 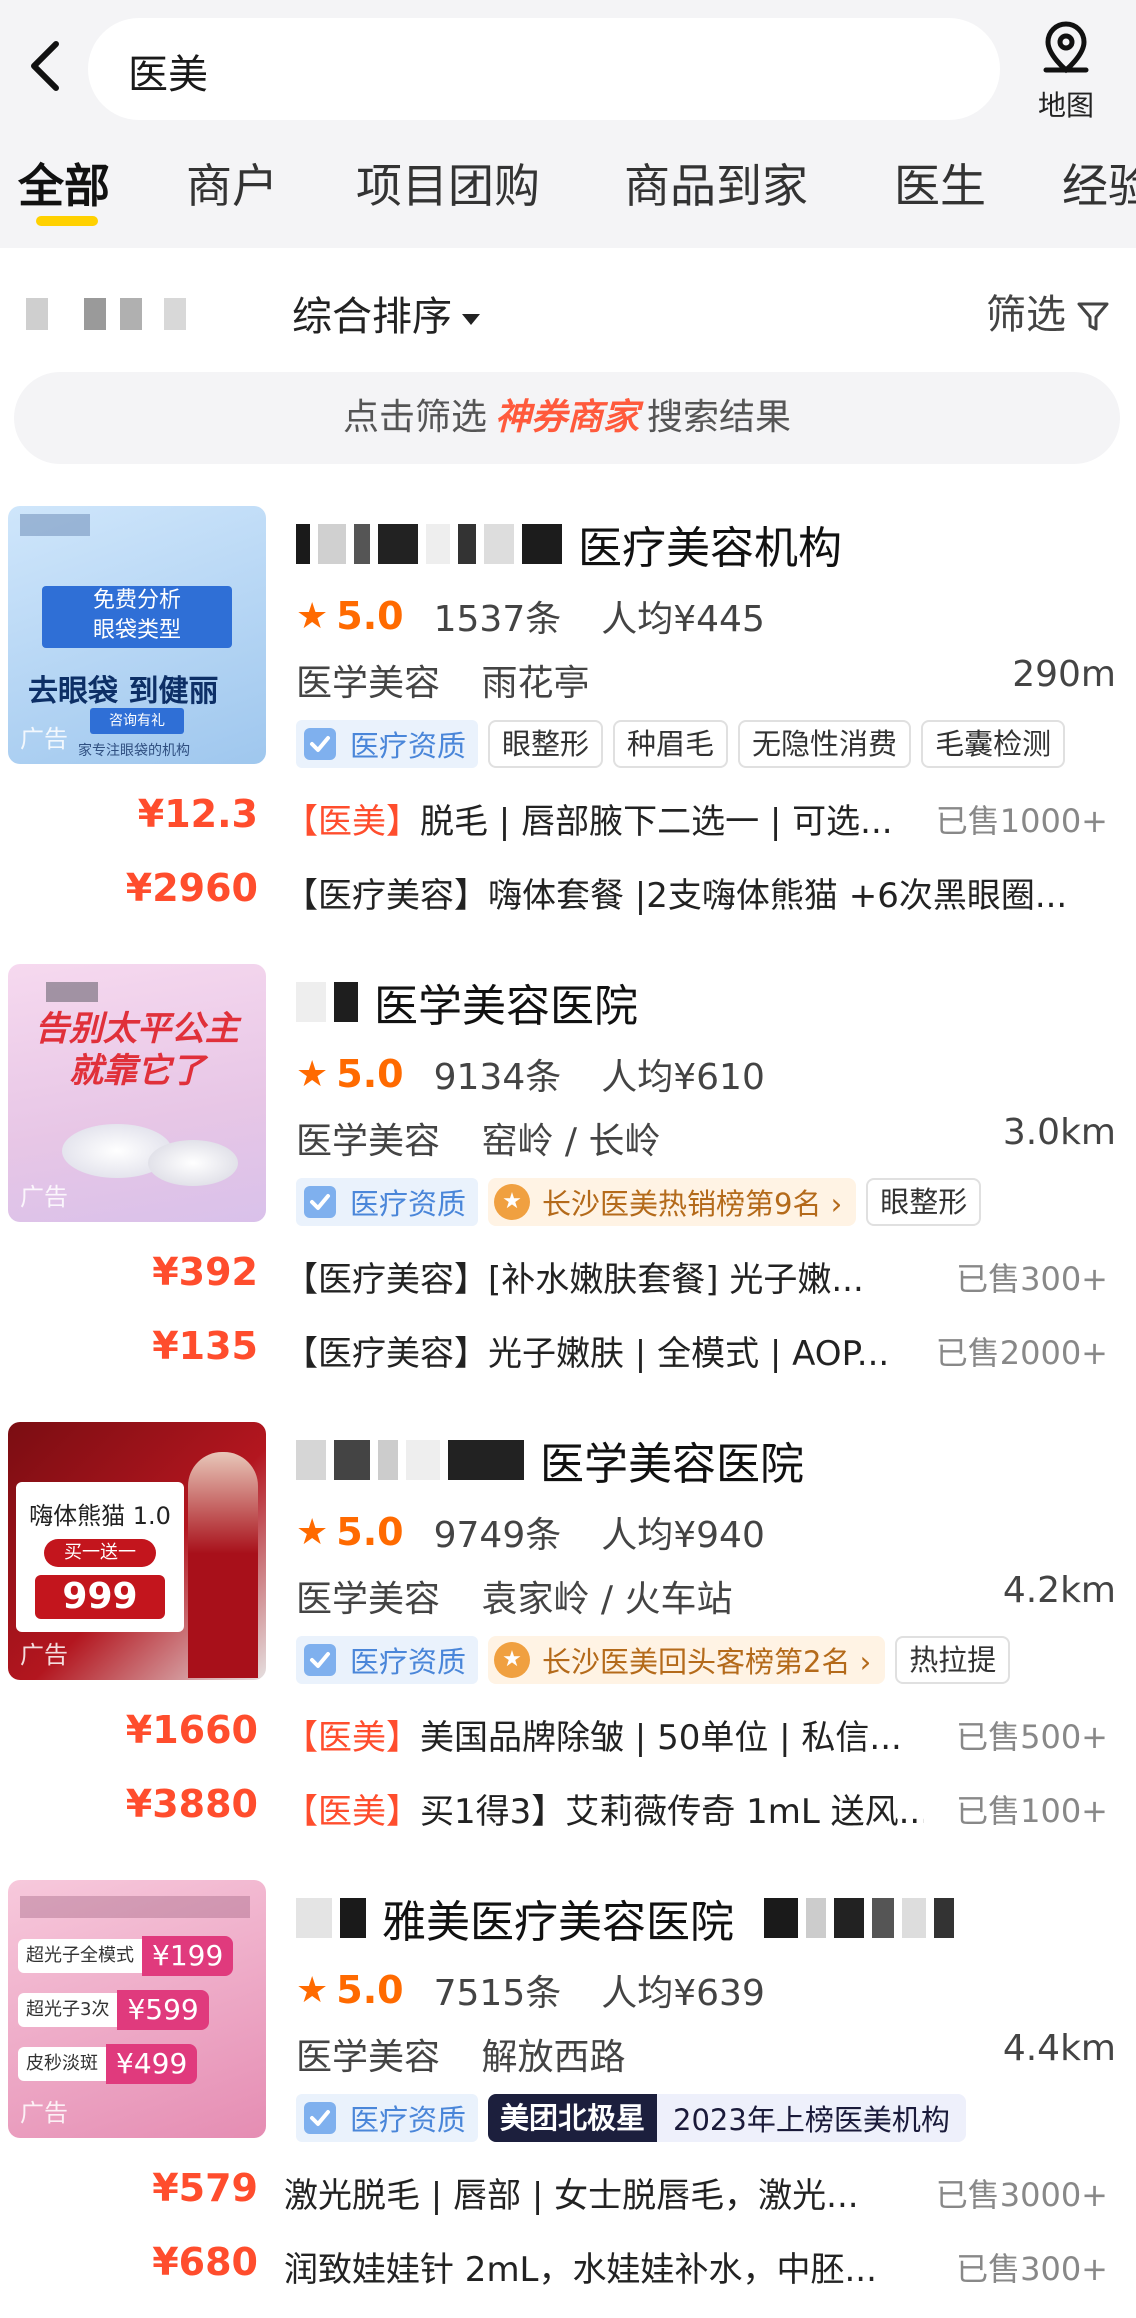 What do you see at coordinates (137, 1071) in the screenshot?
I see `thumb-headline: 就靠它了` at bounding box center [137, 1071].